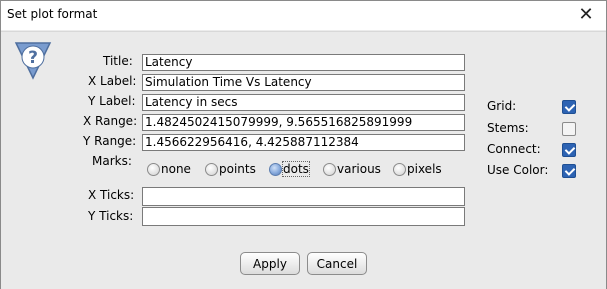 This screenshot has width=607, height=289. I want to click on use-color-checkbox, so click(569, 171).